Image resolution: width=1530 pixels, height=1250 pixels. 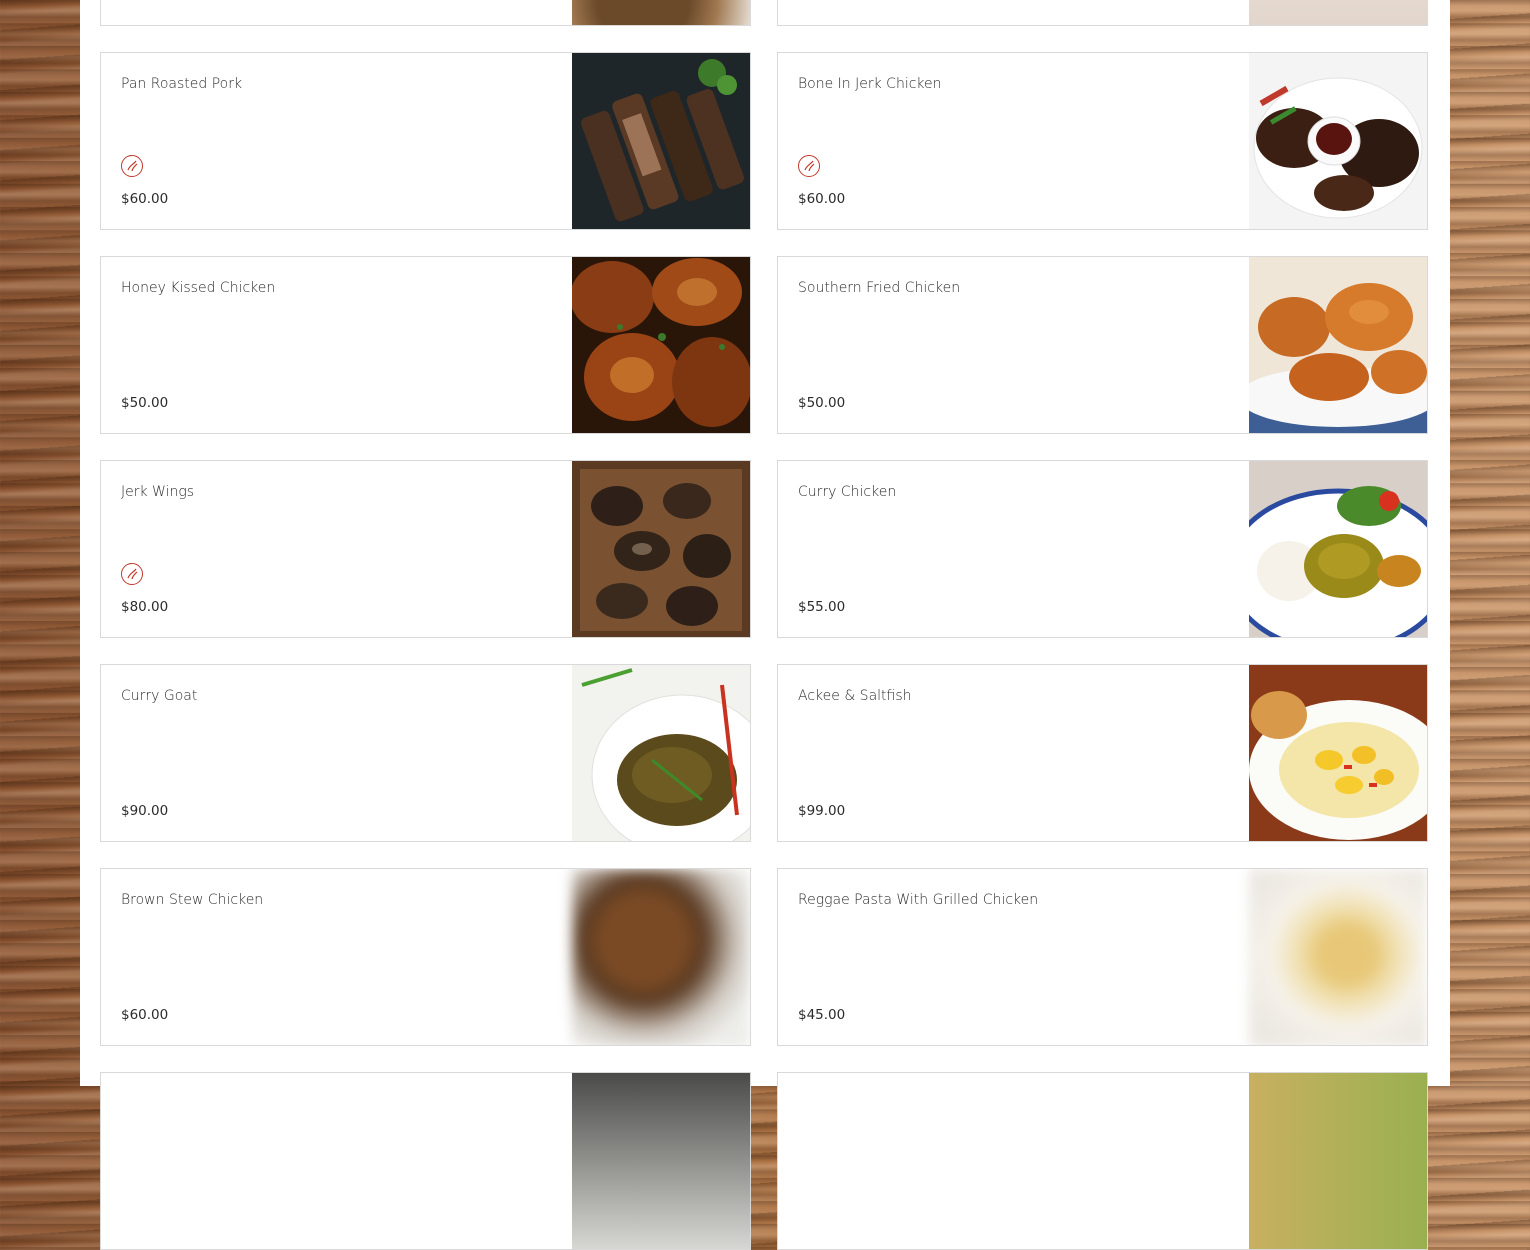 What do you see at coordinates (198, 288) in the screenshot?
I see `item-name: Honey Kissed Chicken` at bounding box center [198, 288].